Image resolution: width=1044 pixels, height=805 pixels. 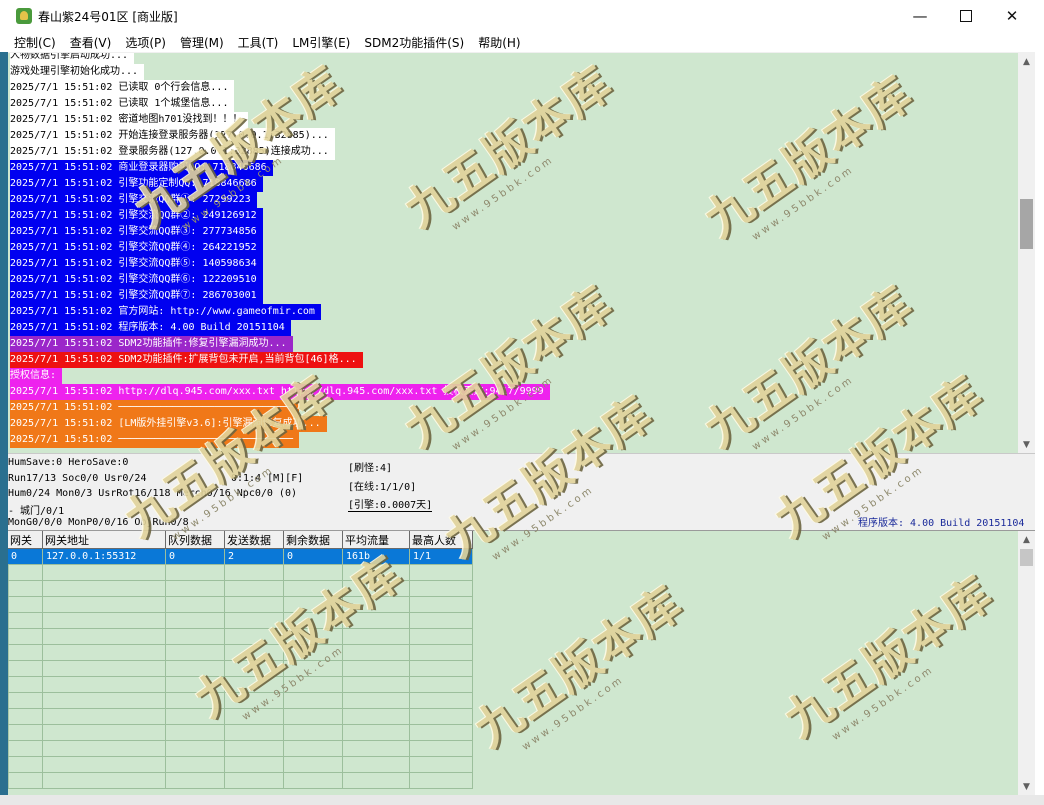 I want to click on maximize-button, so click(x=966, y=16).